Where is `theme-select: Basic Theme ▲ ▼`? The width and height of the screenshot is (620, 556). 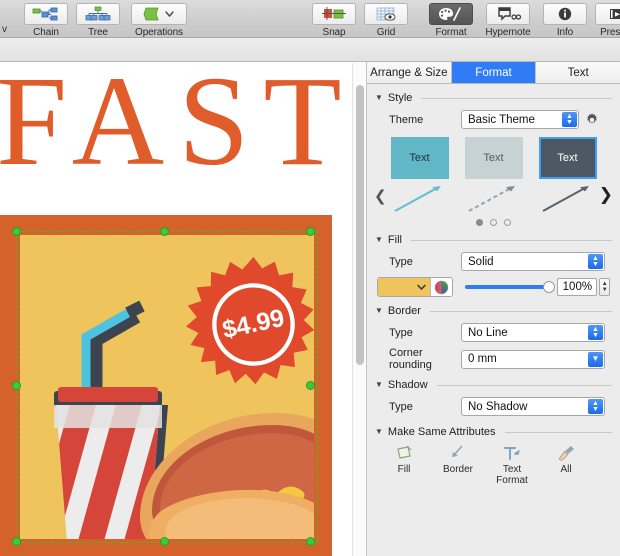 theme-select: Basic Theme ▲ ▼ is located at coordinates (520, 119).